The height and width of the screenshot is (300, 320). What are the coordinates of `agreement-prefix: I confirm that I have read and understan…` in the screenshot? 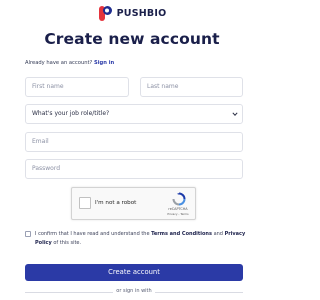 It's located at (92, 234).